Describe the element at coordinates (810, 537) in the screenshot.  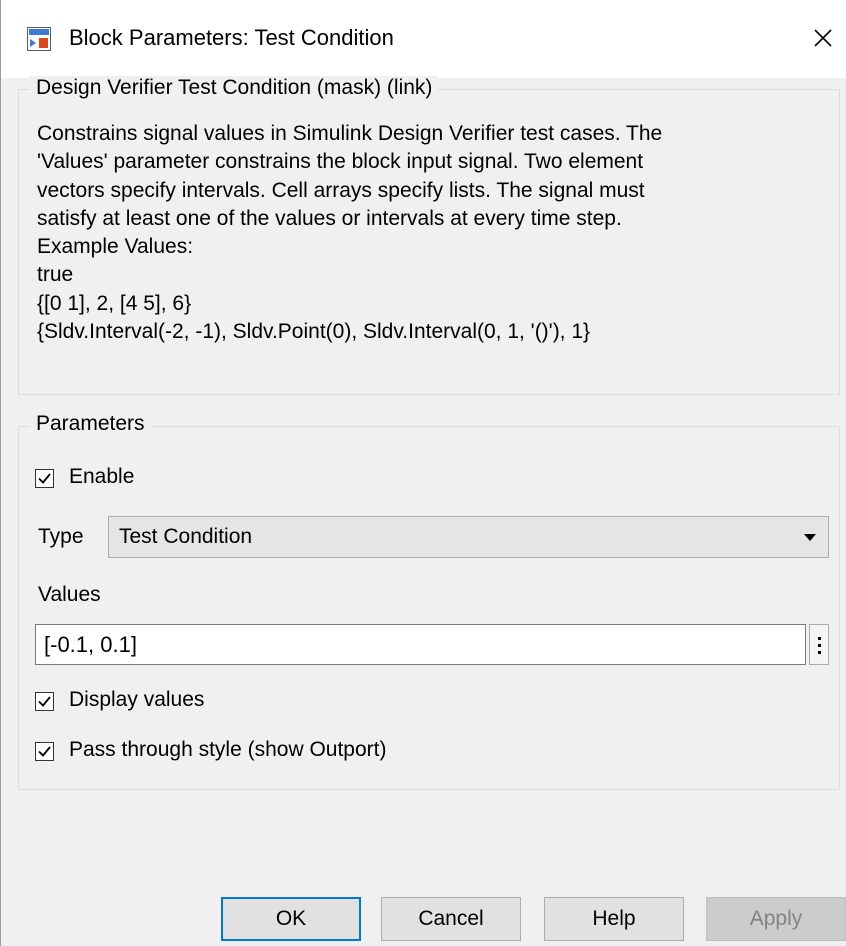
I see `chevron-down-icon` at that location.